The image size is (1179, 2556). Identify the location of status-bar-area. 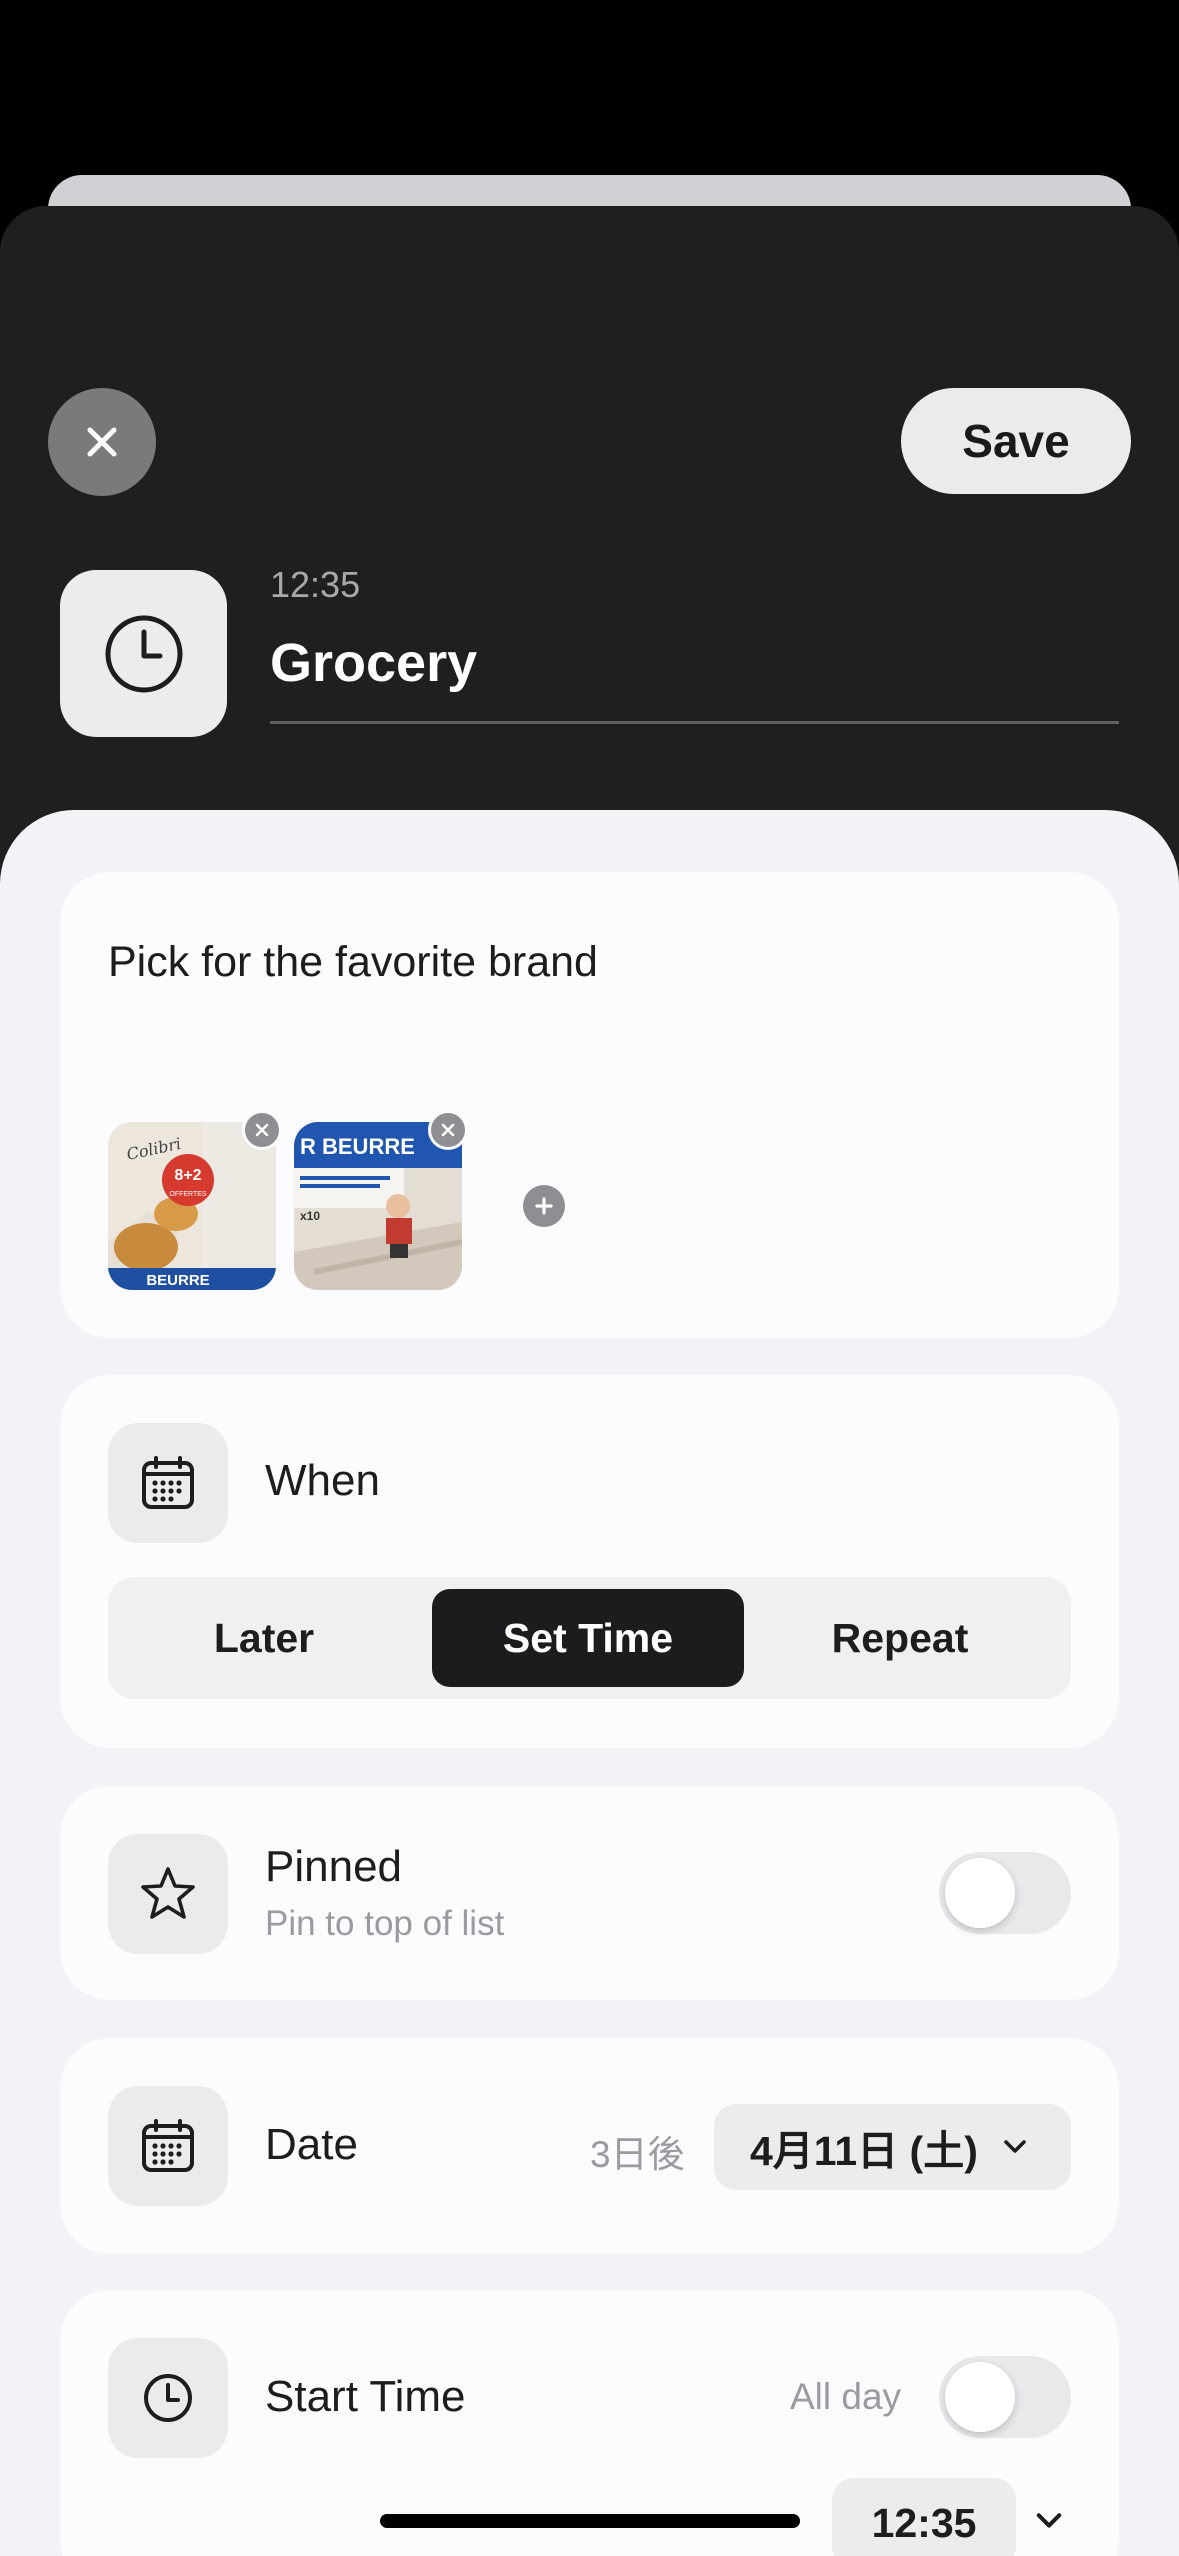
(589, 87).